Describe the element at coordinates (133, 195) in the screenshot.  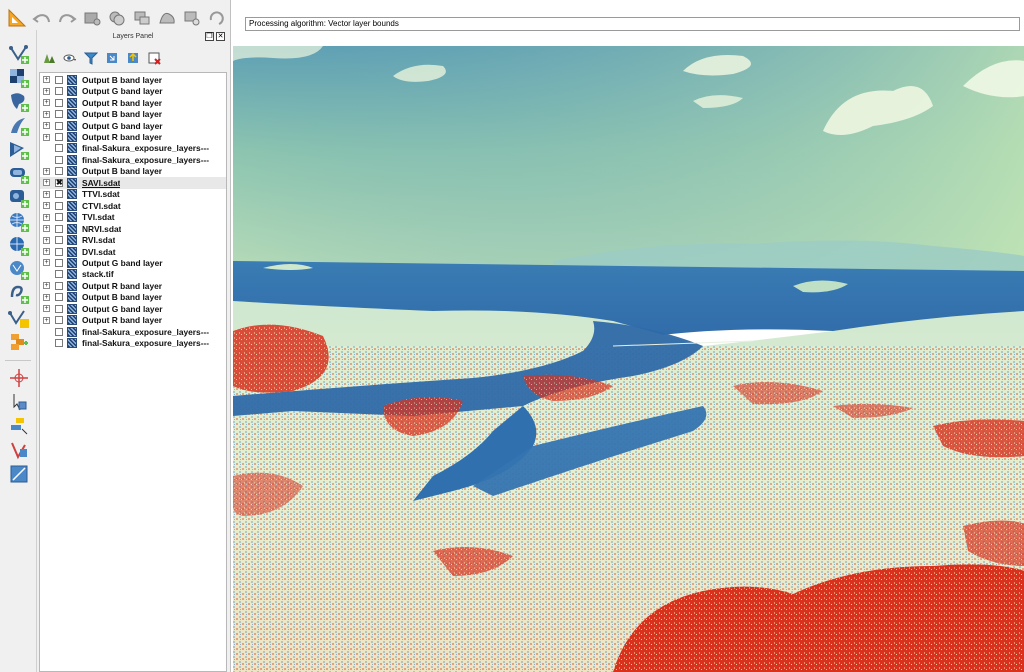
I see `layer-item: + TTVI.sdat` at that location.